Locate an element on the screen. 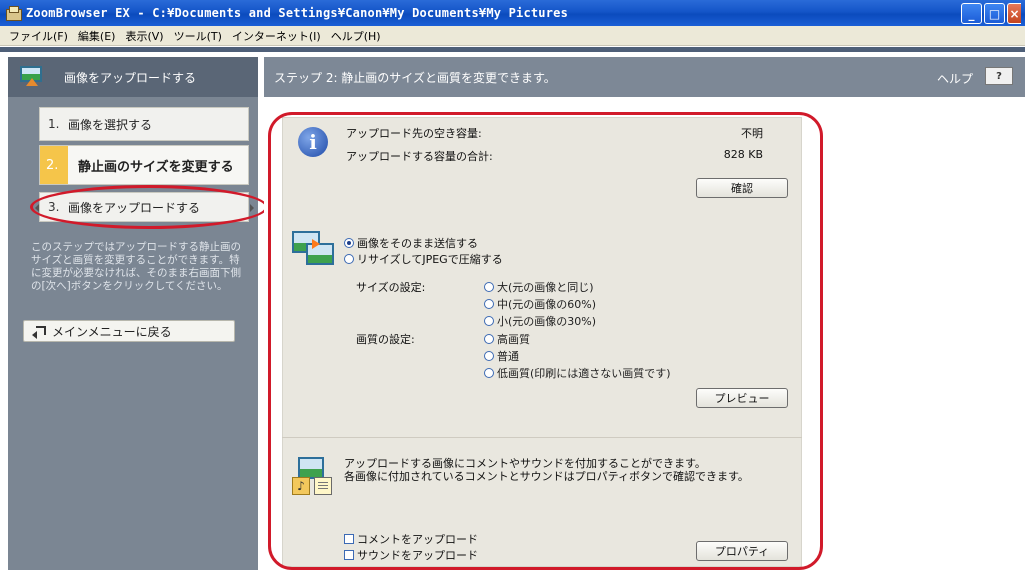 Image resolution: width=1025 pixels, height=570 pixels. menu-internet: インターネット(I) is located at coordinates (276, 36).